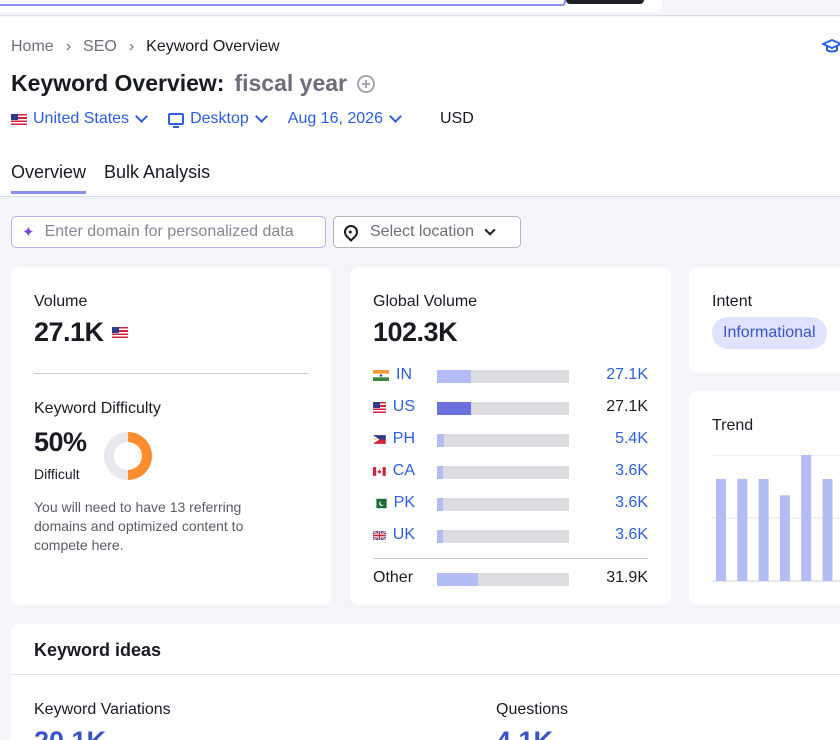  I want to click on top-search-button, so click(605, 2).